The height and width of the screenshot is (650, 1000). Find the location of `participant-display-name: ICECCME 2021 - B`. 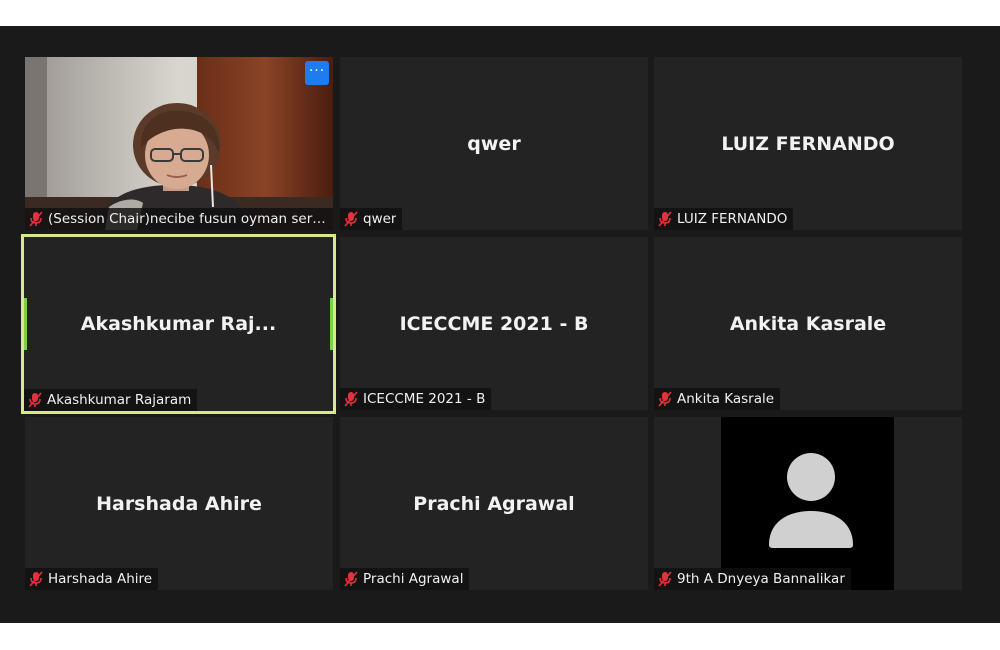

participant-display-name: ICECCME 2021 - B is located at coordinates (494, 323).